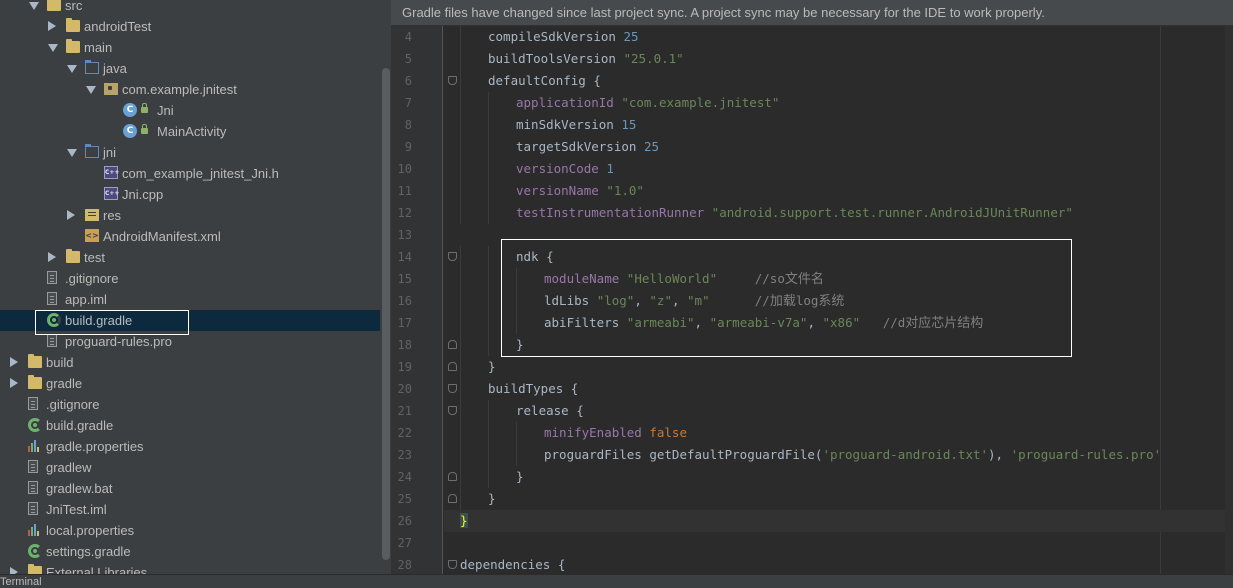 The height and width of the screenshot is (588, 1233). What do you see at coordinates (69, 467) in the screenshot?
I see `tree-item-label: gradlew` at bounding box center [69, 467].